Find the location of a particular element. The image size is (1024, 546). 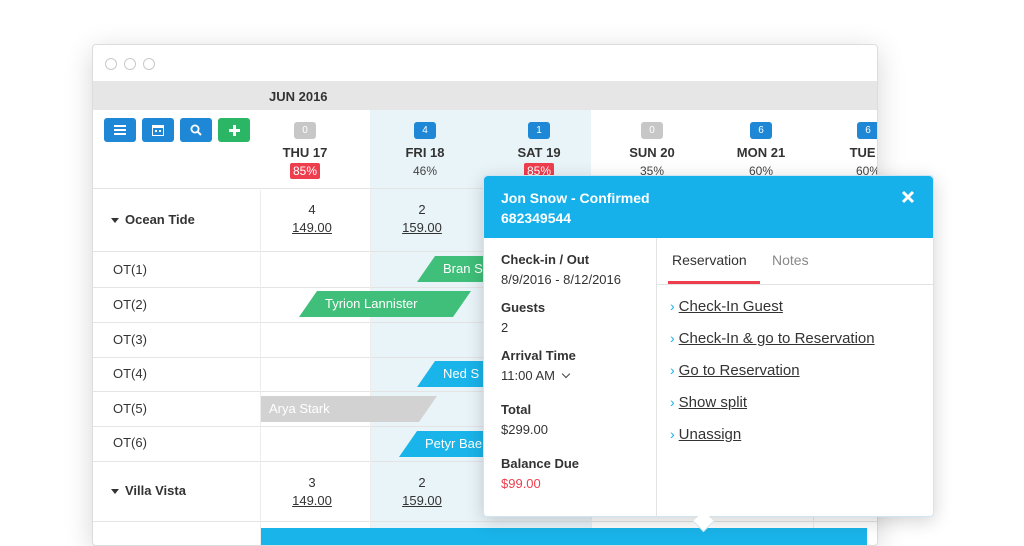

property-villa-vista: Villa Vista is located at coordinates (148, 490).